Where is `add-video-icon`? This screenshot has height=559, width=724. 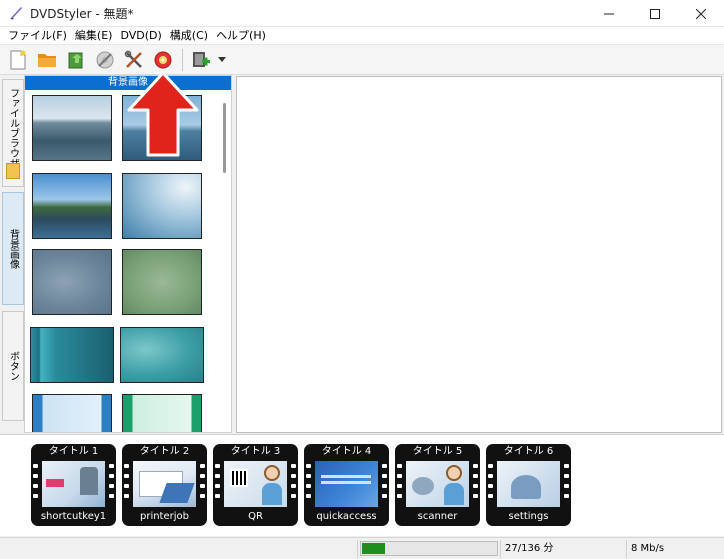 add-video-icon is located at coordinates (201, 59).